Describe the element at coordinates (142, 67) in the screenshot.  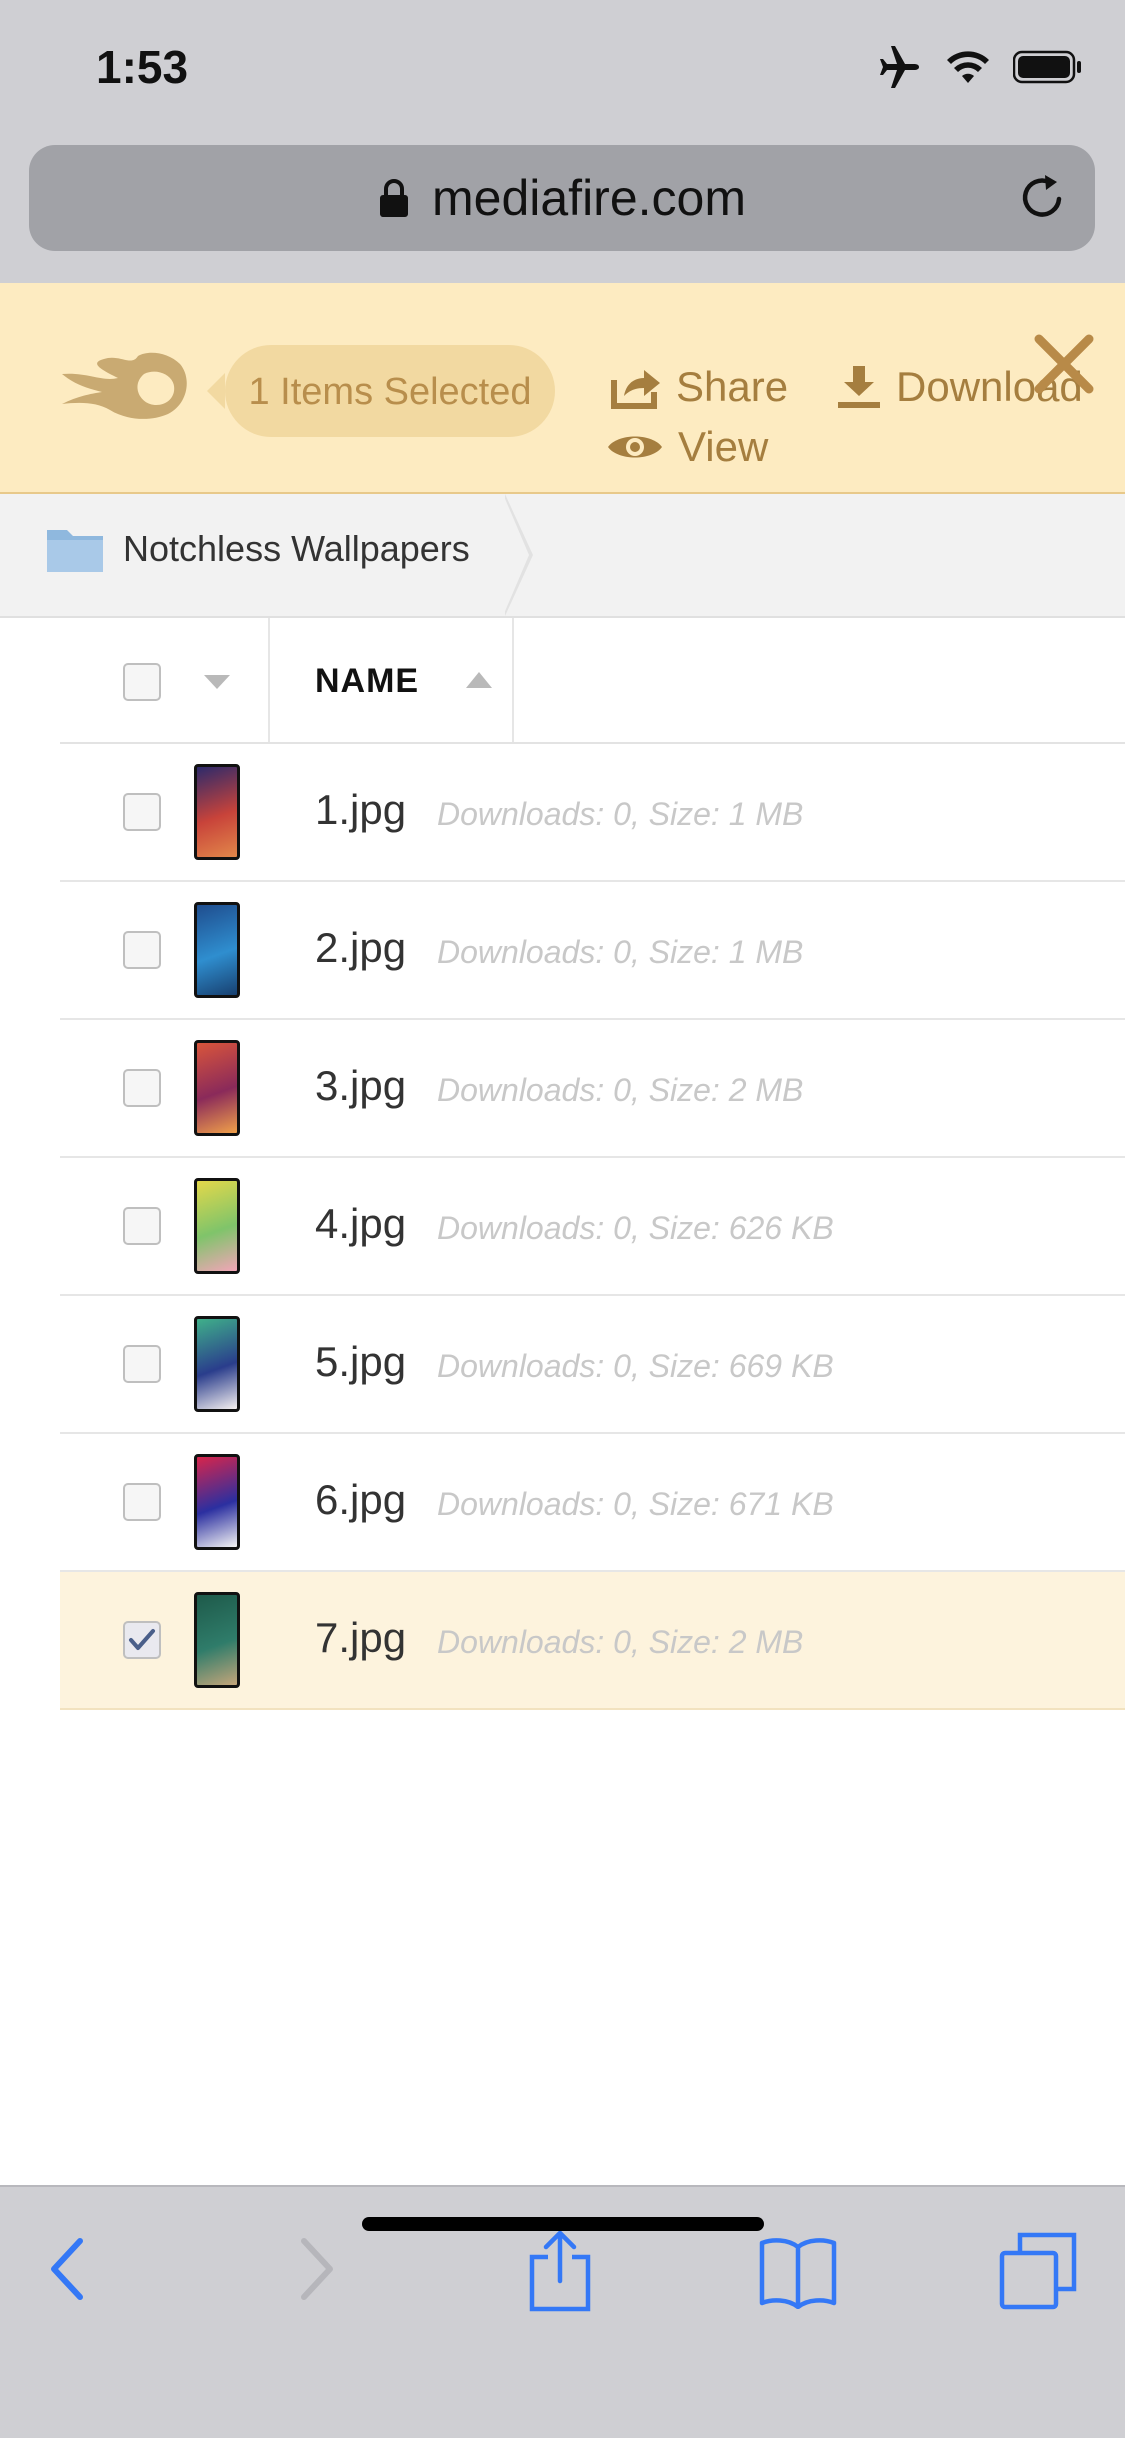
I see `status-time: 1:53` at that location.